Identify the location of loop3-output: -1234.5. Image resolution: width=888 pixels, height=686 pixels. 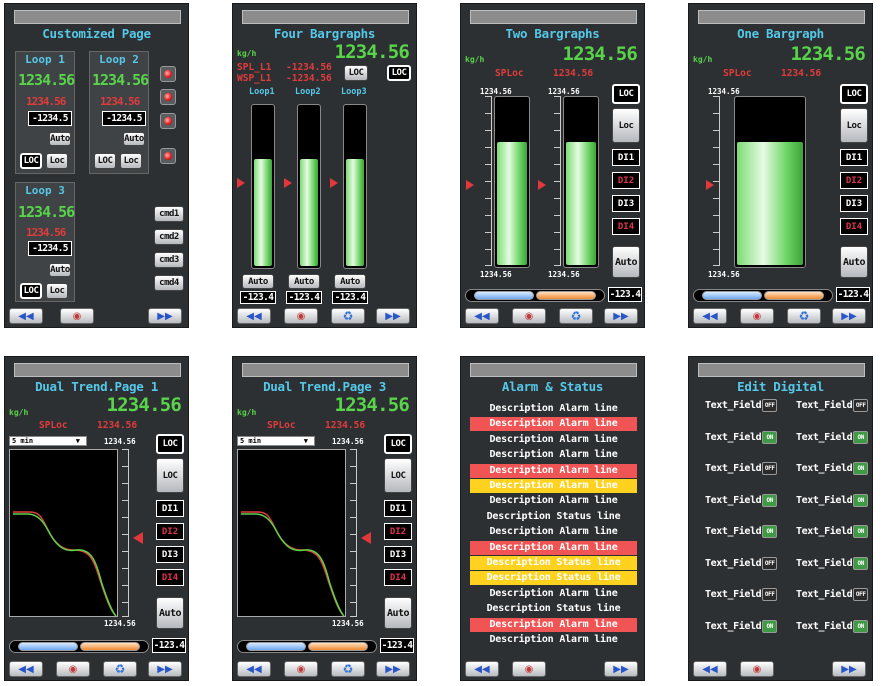
(50, 248).